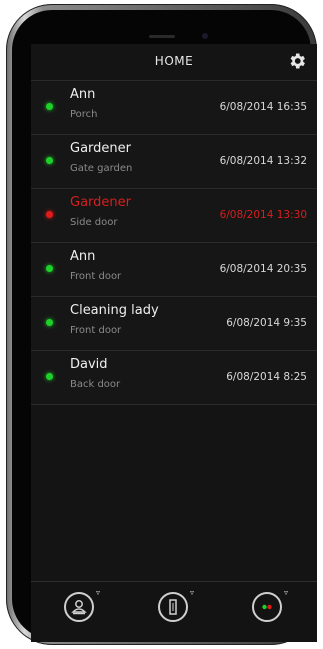 The width and height of the screenshot is (323, 649). What do you see at coordinates (174, 269) in the screenshot?
I see `event-row: Ann Front door 6/08/2014 20:35` at bounding box center [174, 269].